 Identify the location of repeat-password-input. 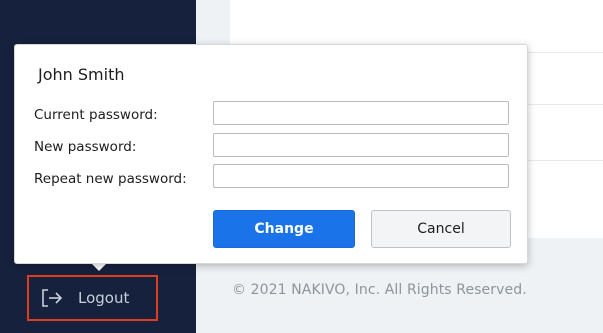
(361, 176).